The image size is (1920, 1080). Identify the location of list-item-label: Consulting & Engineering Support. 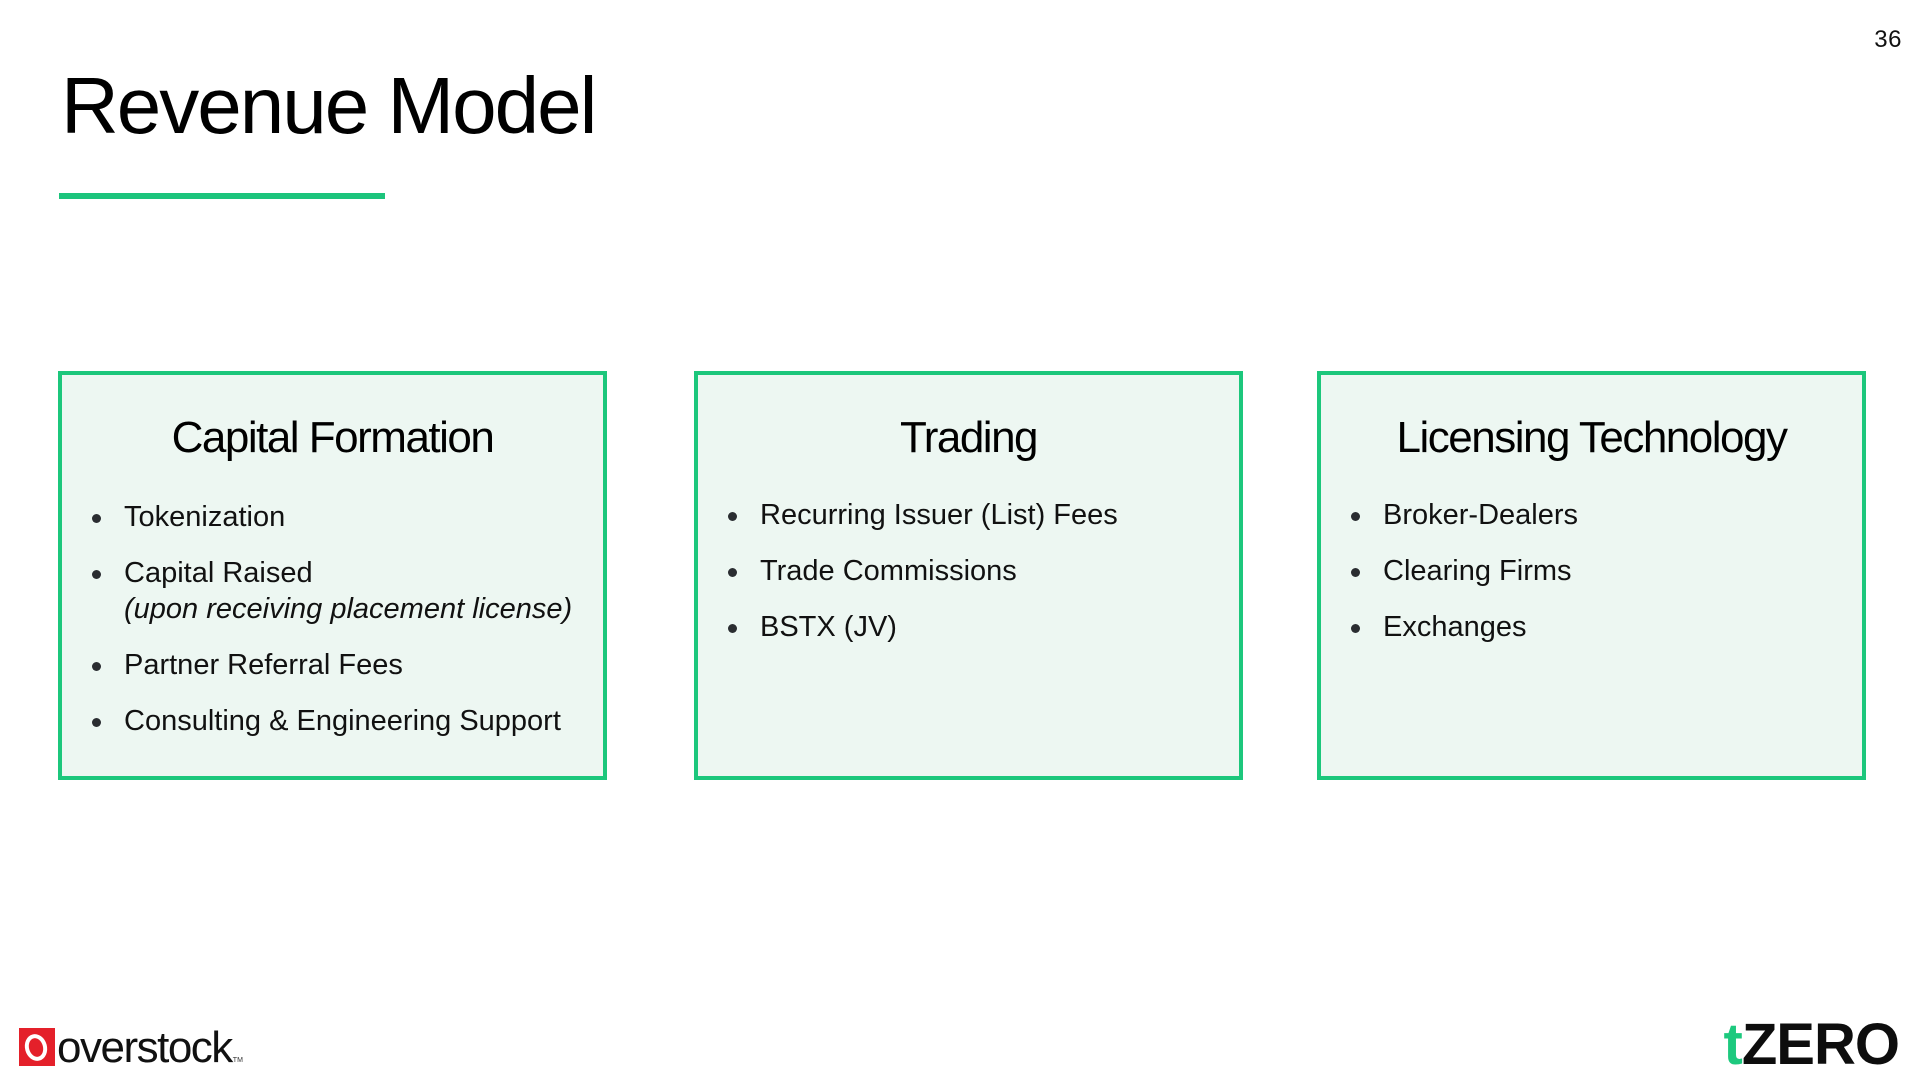
(342, 721).